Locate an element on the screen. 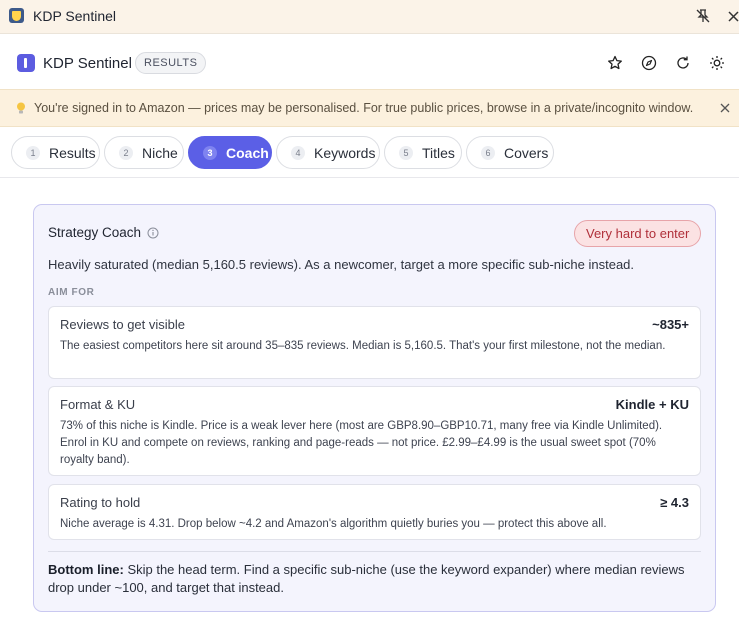 This screenshot has height=630, width=739. app-shield-icon is located at coordinates (16, 15).